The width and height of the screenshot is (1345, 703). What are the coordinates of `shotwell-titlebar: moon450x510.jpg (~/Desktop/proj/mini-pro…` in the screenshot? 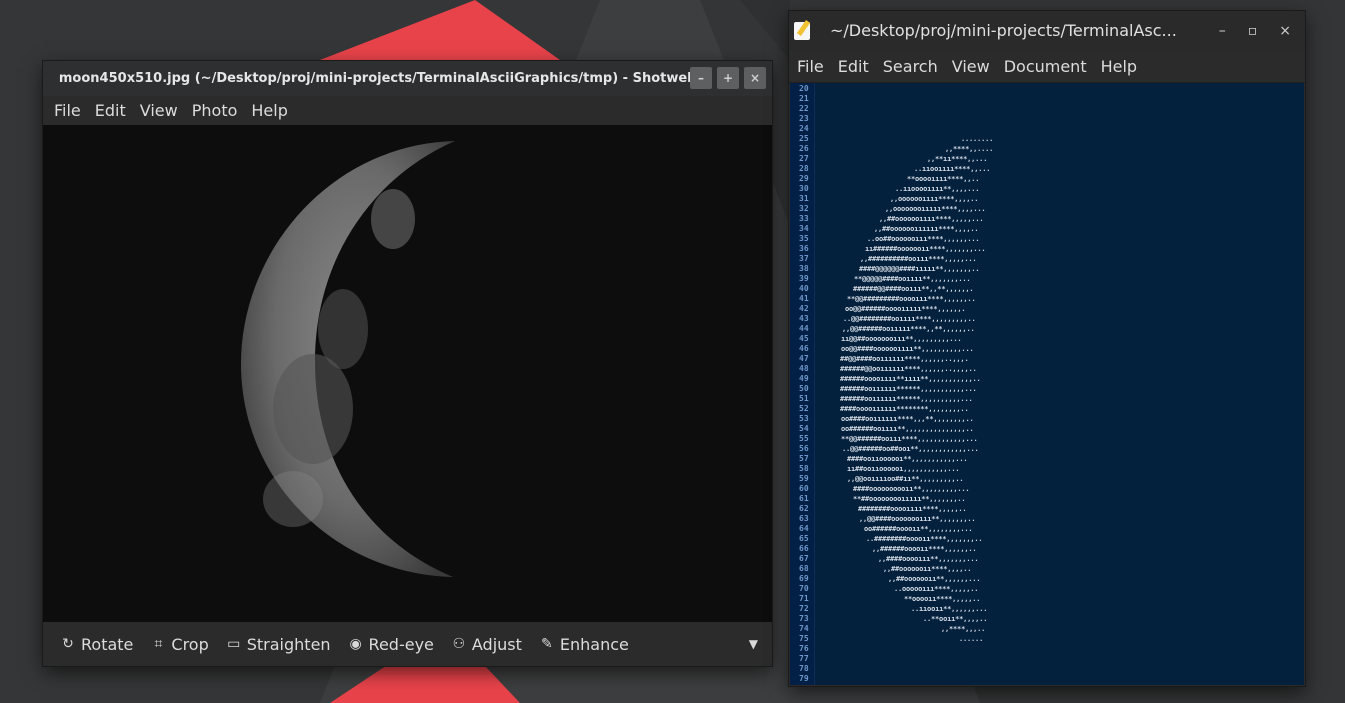 It's located at (407, 78).